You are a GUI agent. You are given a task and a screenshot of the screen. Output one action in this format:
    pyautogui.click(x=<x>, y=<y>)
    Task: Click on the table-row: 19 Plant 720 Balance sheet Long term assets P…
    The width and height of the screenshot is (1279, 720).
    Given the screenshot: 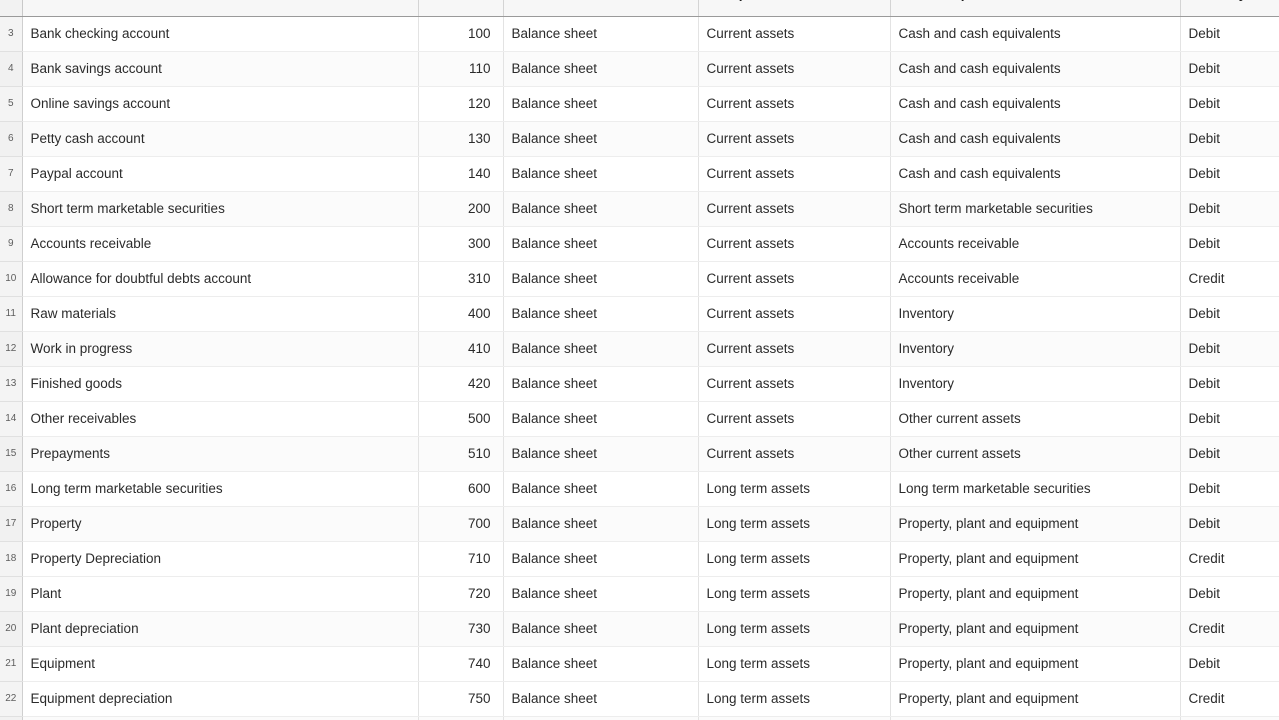 What is the action you would take?
    pyautogui.click(x=639, y=594)
    